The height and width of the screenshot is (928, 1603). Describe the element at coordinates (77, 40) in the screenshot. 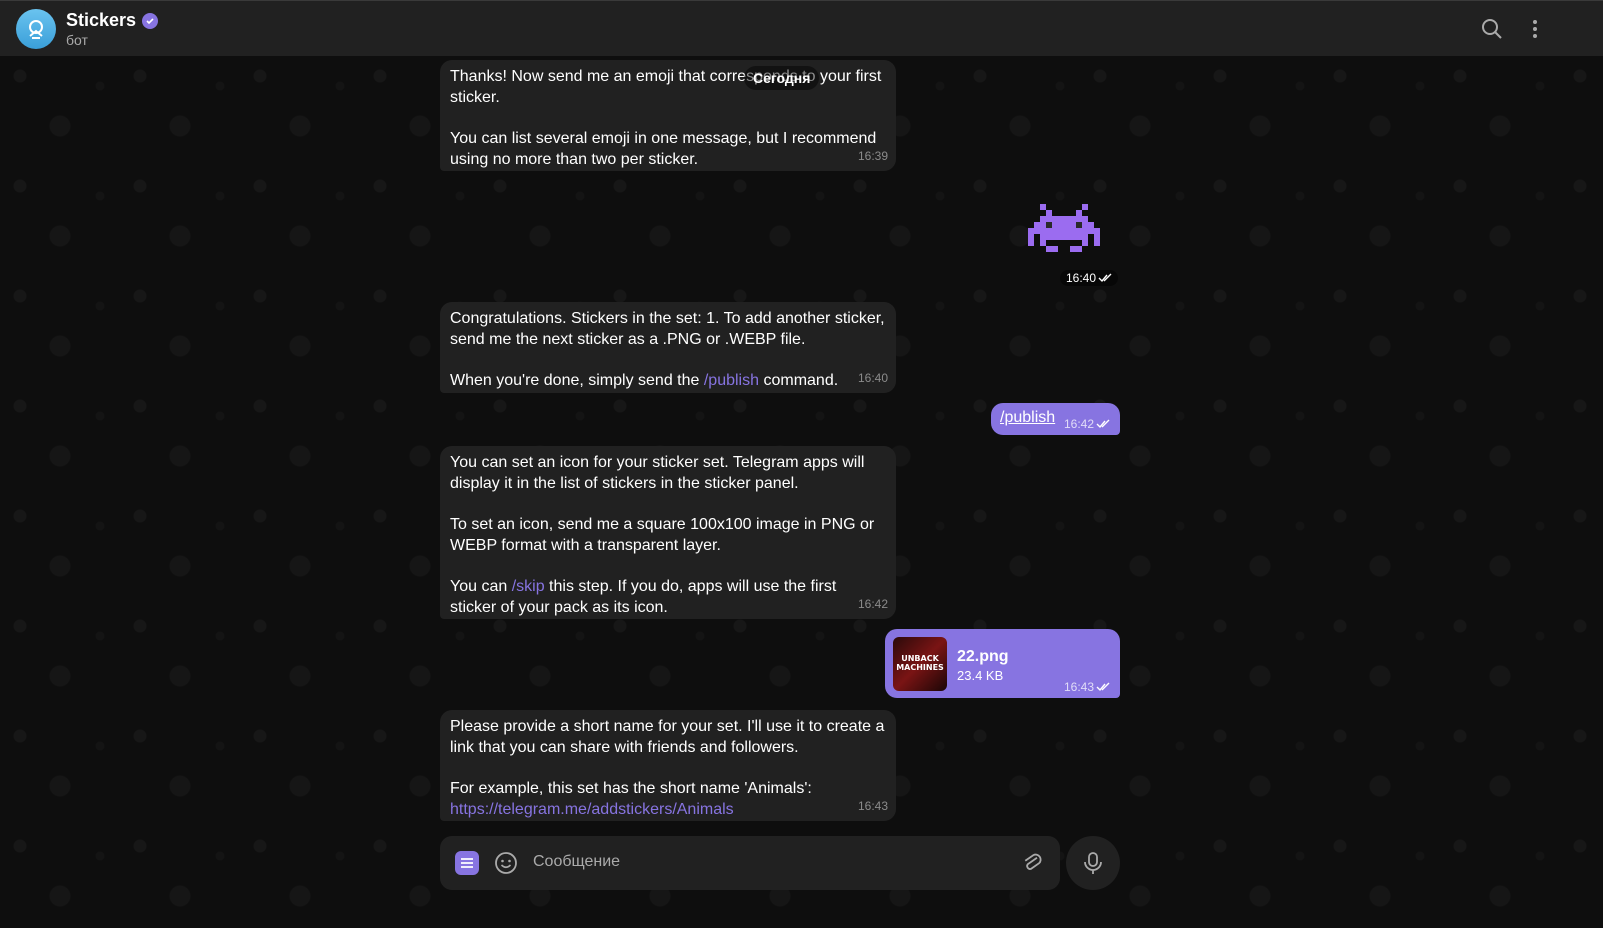

I see `chat-subtitle: бот` at that location.